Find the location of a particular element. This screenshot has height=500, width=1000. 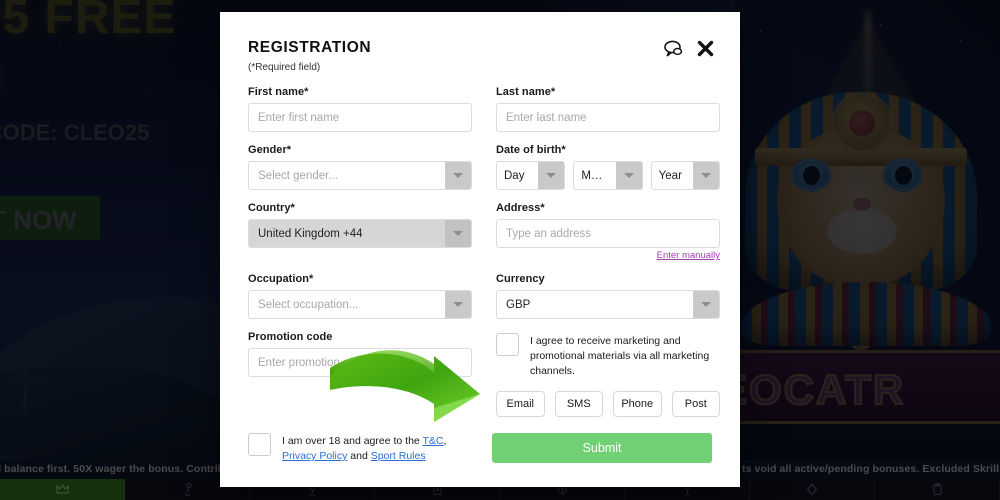

nav-item-crown is located at coordinates (62, 489).